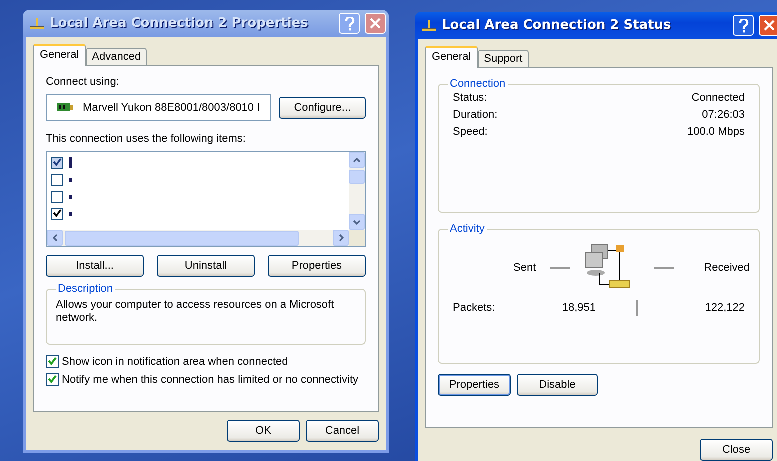 The image size is (777, 461). I want to click on status-action-button: Disable, so click(557, 385).